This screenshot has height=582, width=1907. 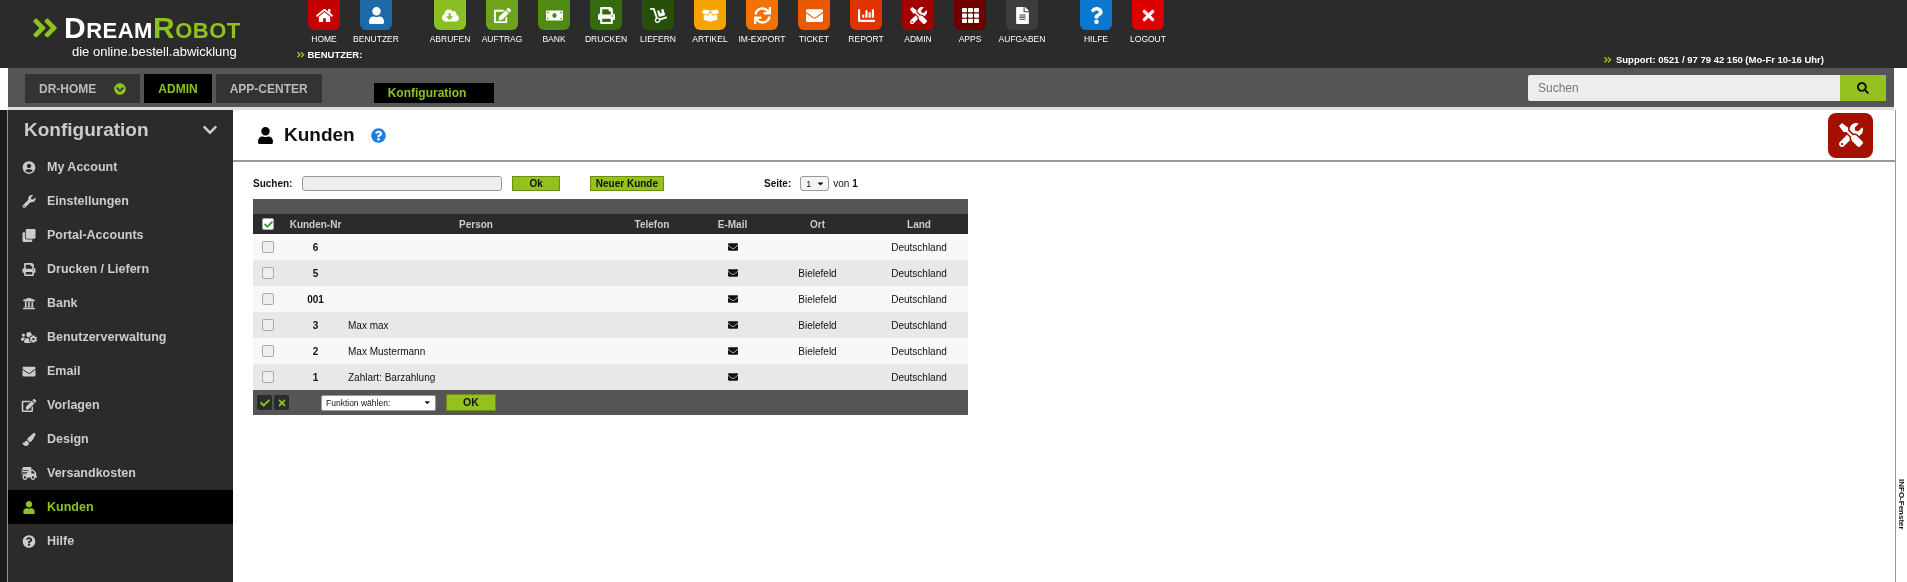 What do you see at coordinates (268, 224) in the screenshot?
I see `select-all-checkbox` at bounding box center [268, 224].